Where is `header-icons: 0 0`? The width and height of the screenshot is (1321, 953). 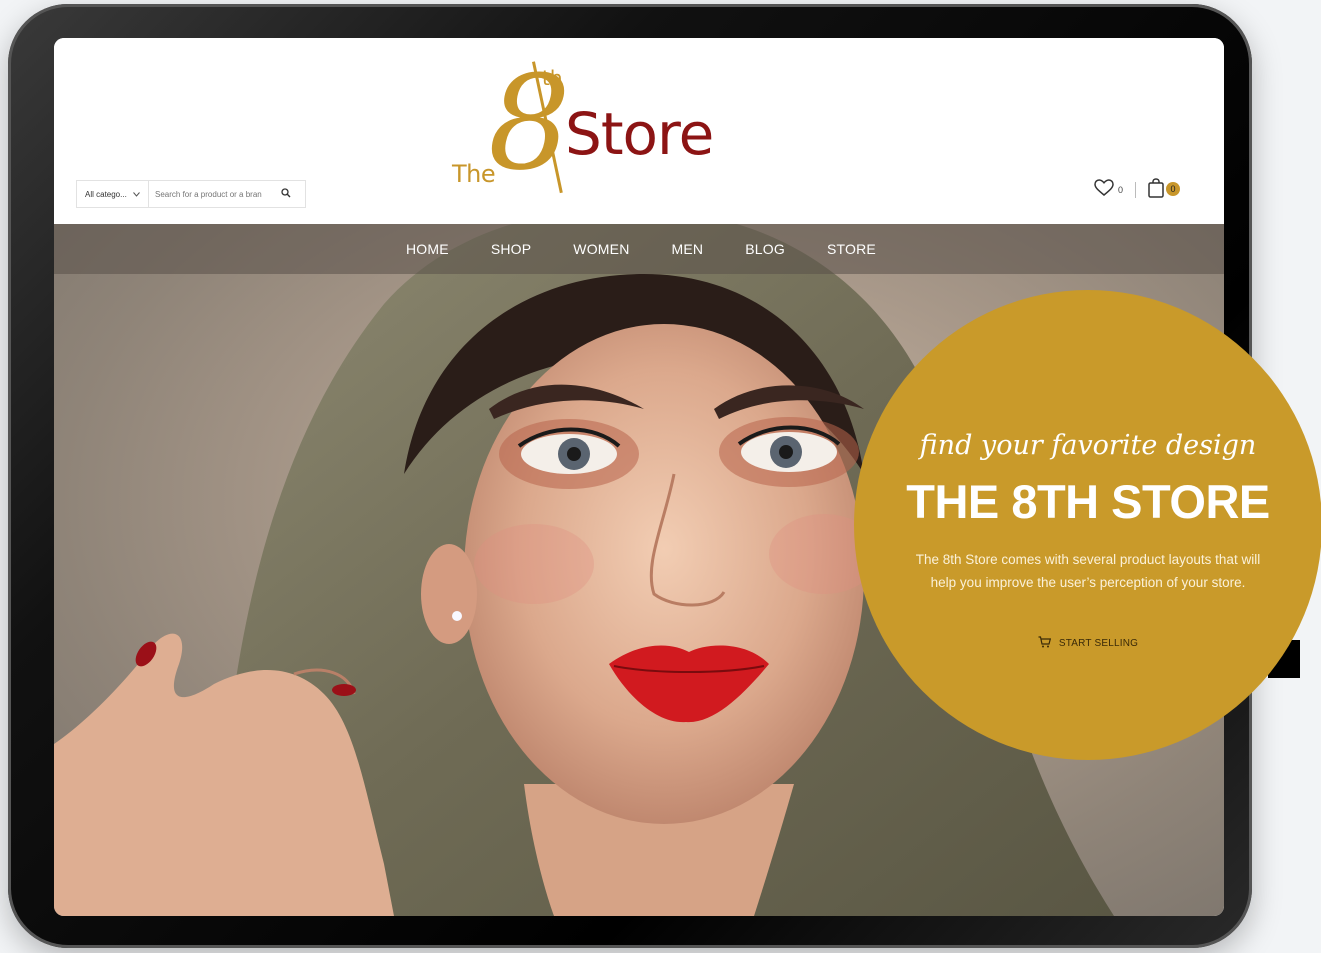
header-icons: 0 0 is located at coordinates (1137, 190).